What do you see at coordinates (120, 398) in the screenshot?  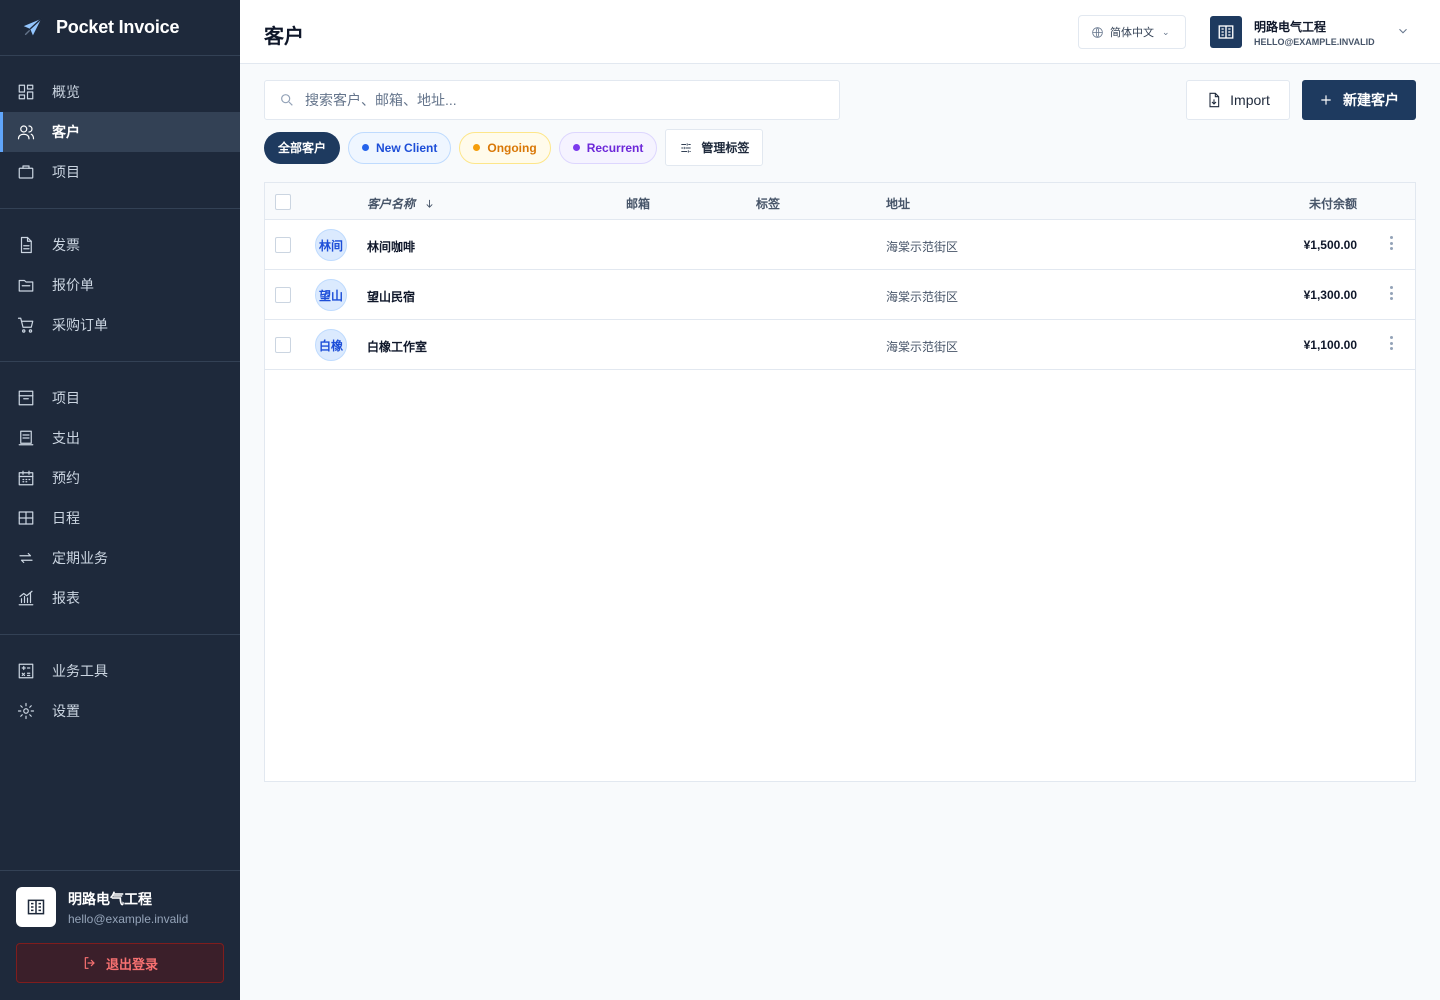 I see `sidebar-item-items: 项目` at bounding box center [120, 398].